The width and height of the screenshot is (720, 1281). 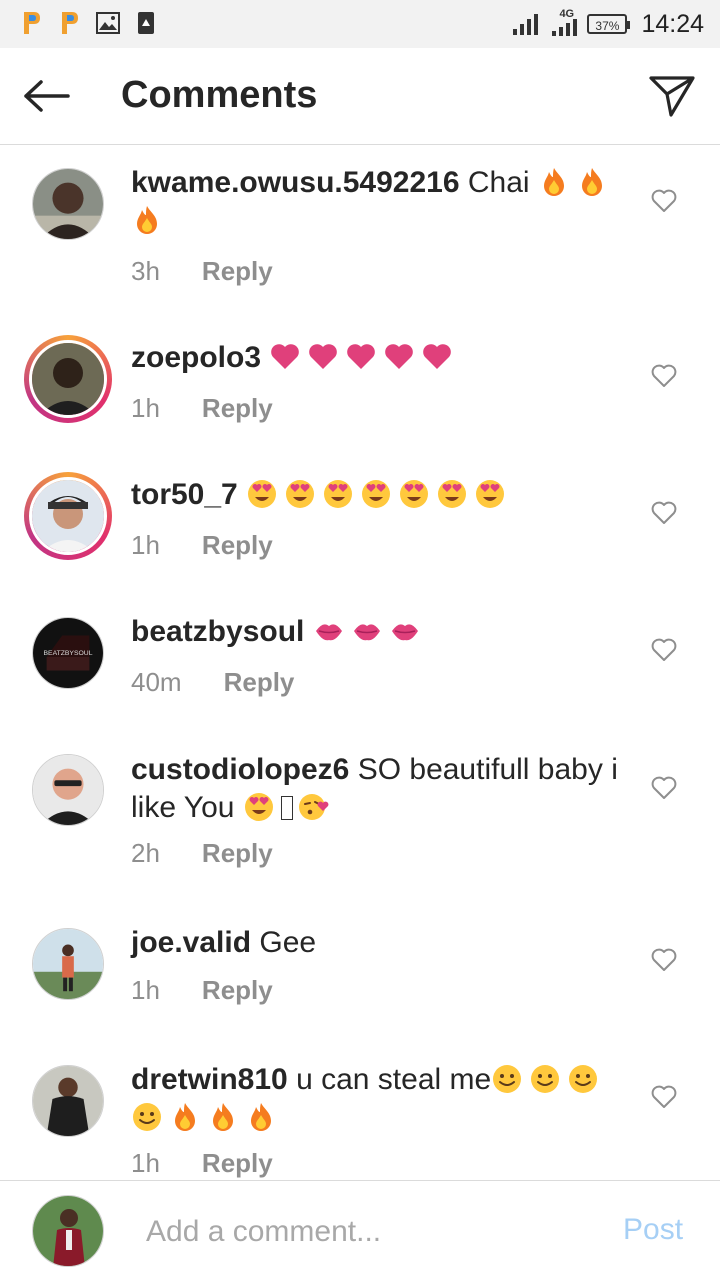 What do you see at coordinates (156, 682) in the screenshot?
I see `comment-time: 40m` at bounding box center [156, 682].